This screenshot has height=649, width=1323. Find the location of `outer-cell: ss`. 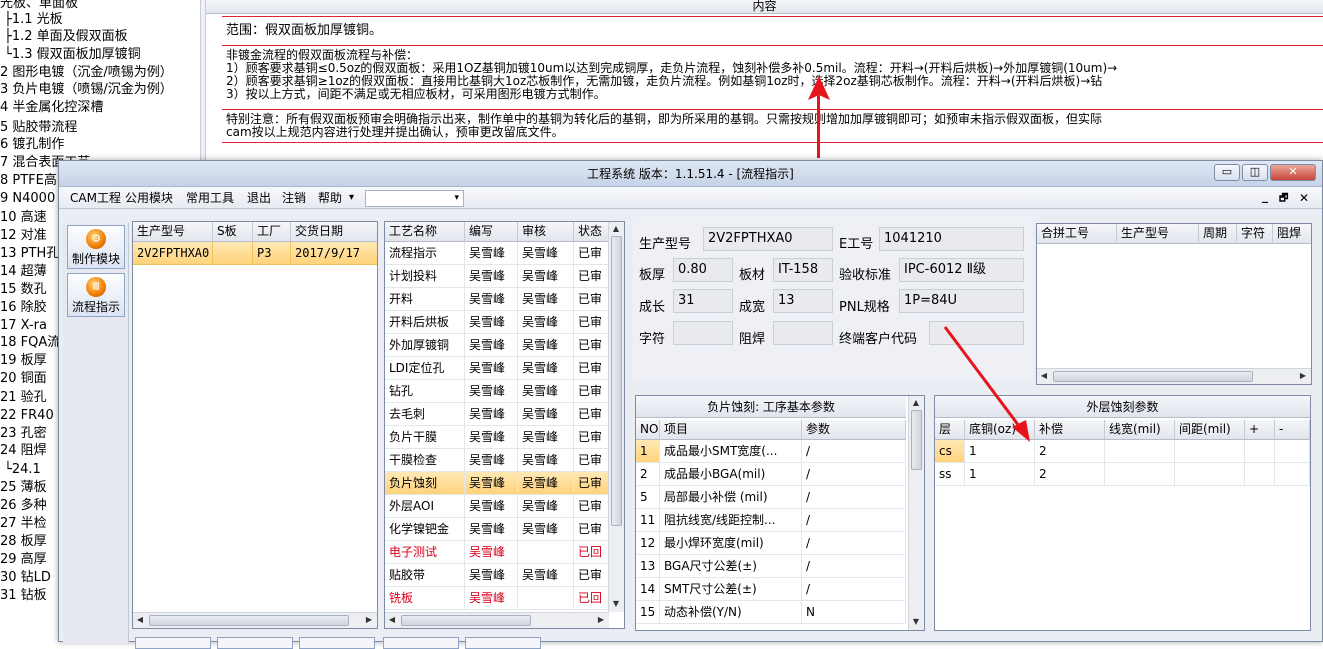

outer-cell: ss is located at coordinates (950, 474).